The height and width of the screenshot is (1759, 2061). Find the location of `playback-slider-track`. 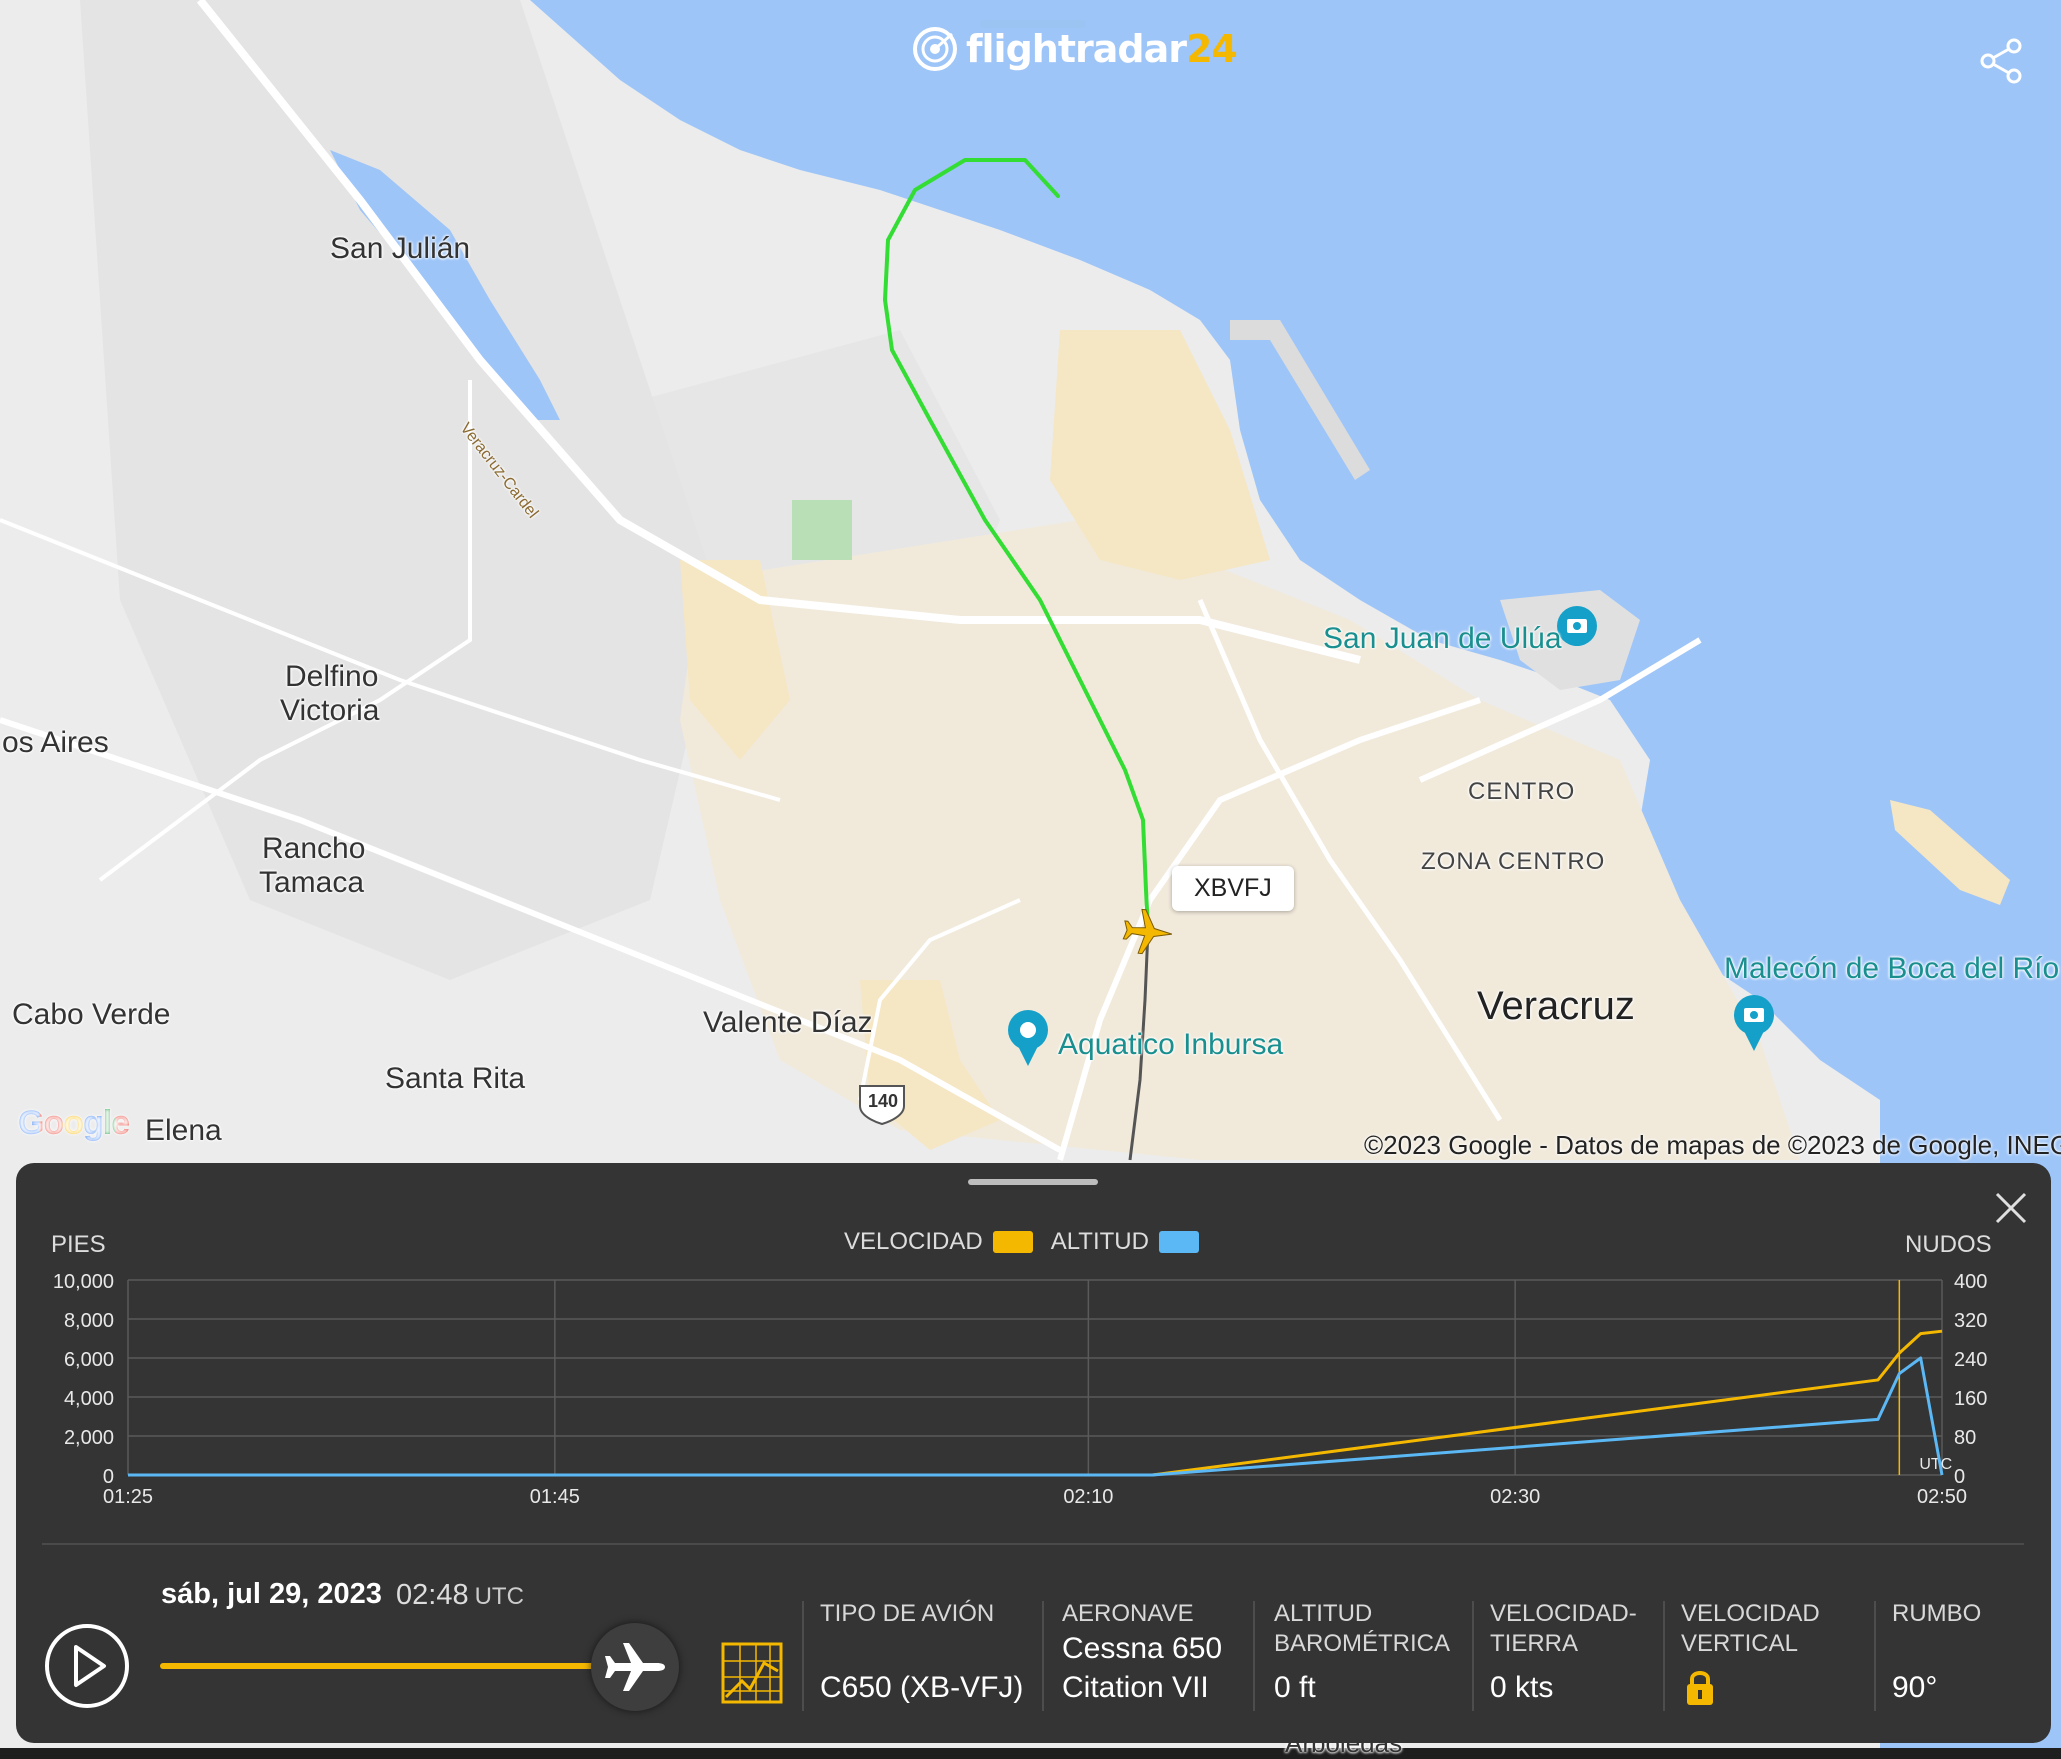

playback-slider-track is located at coordinates (402, 1666).